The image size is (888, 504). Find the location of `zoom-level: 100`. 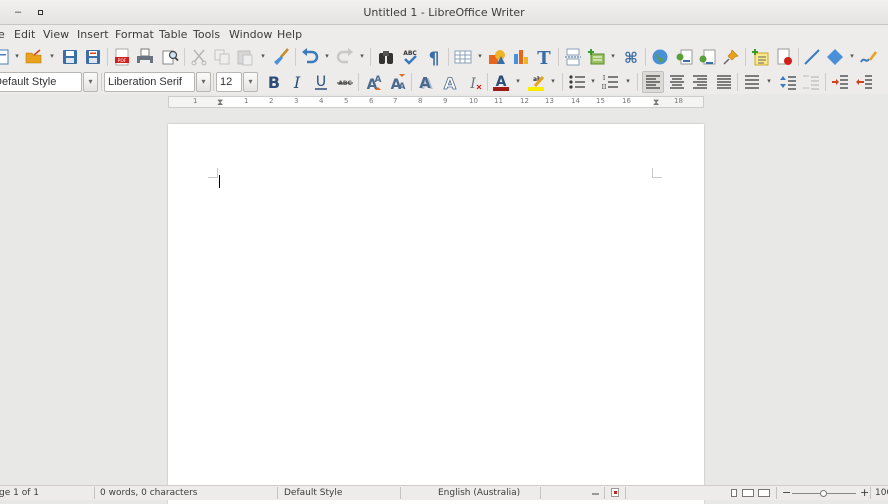

zoom-level: 100 is located at coordinates (881, 493).